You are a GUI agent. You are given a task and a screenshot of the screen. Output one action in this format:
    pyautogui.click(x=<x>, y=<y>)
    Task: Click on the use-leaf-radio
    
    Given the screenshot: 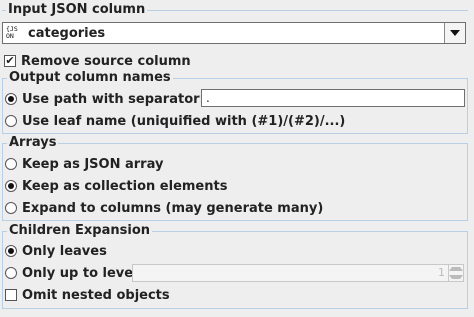 What is the action you would take?
    pyautogui.click(x=11, y=121)
    